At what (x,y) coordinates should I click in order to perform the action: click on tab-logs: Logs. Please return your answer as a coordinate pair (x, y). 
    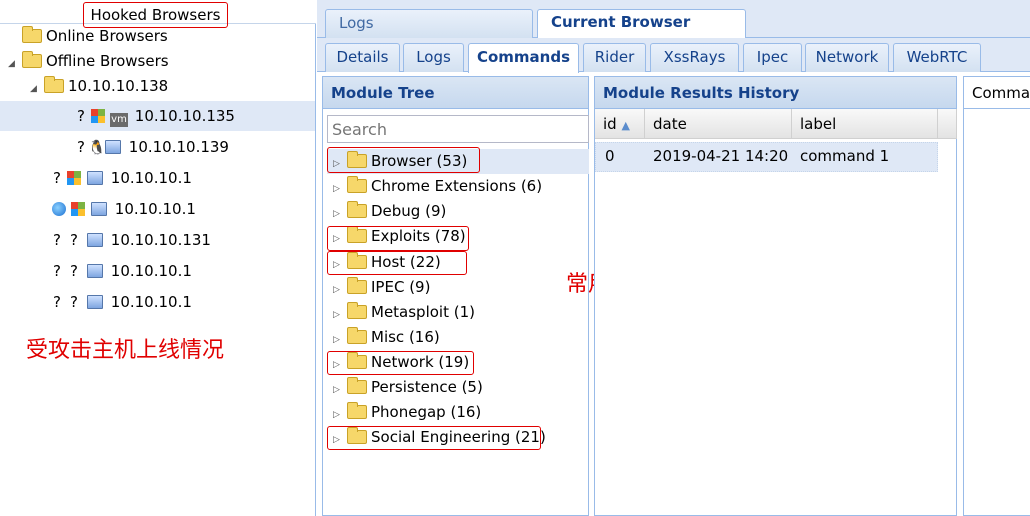
    Looking at the image, I should click on (433, 57).